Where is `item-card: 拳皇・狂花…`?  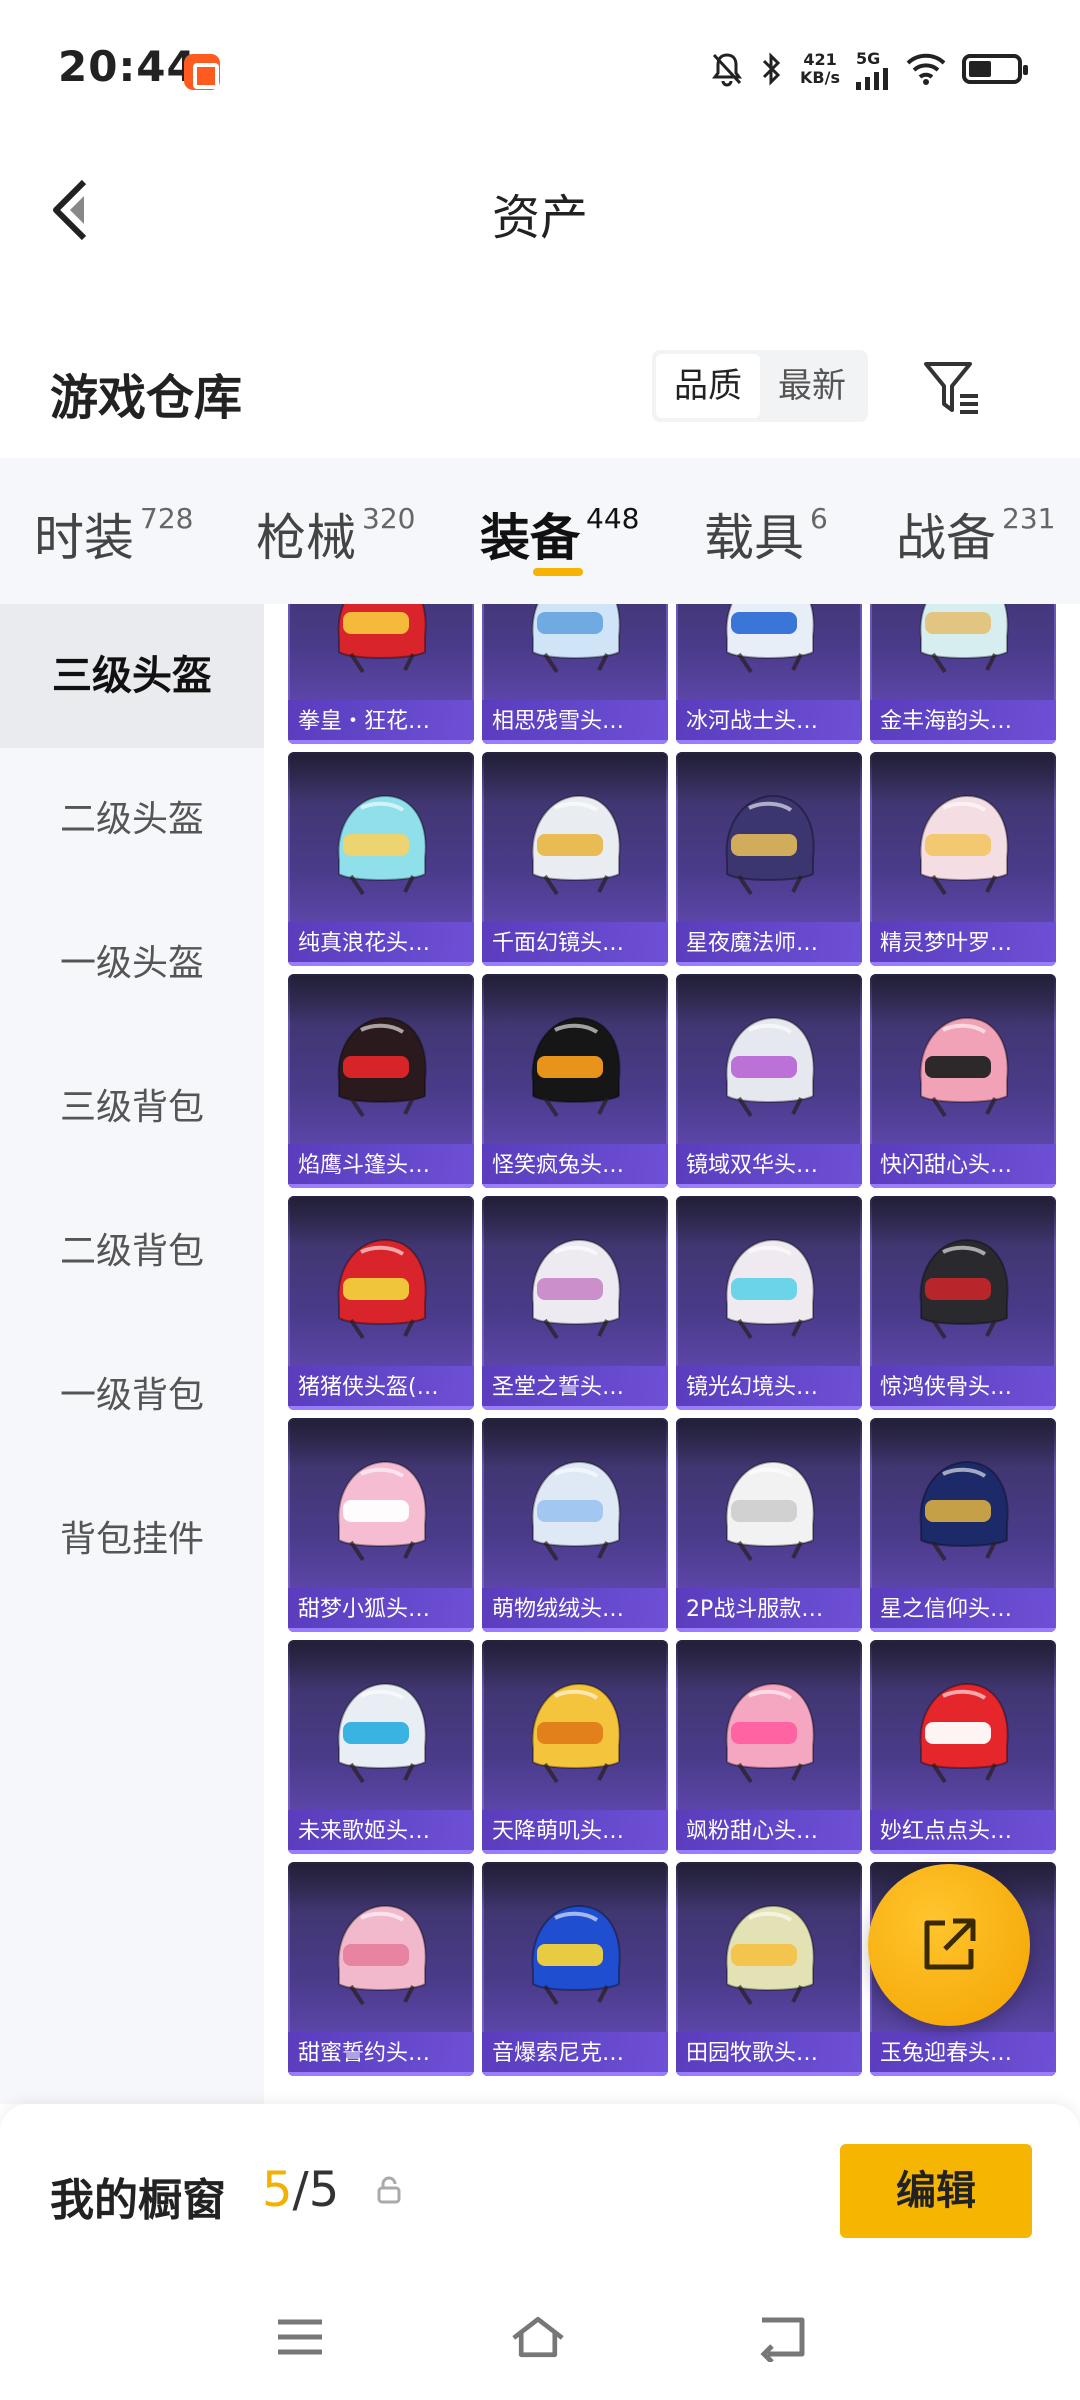 item-card: 拳皇・狂花… is located at coordinates (381, 674).